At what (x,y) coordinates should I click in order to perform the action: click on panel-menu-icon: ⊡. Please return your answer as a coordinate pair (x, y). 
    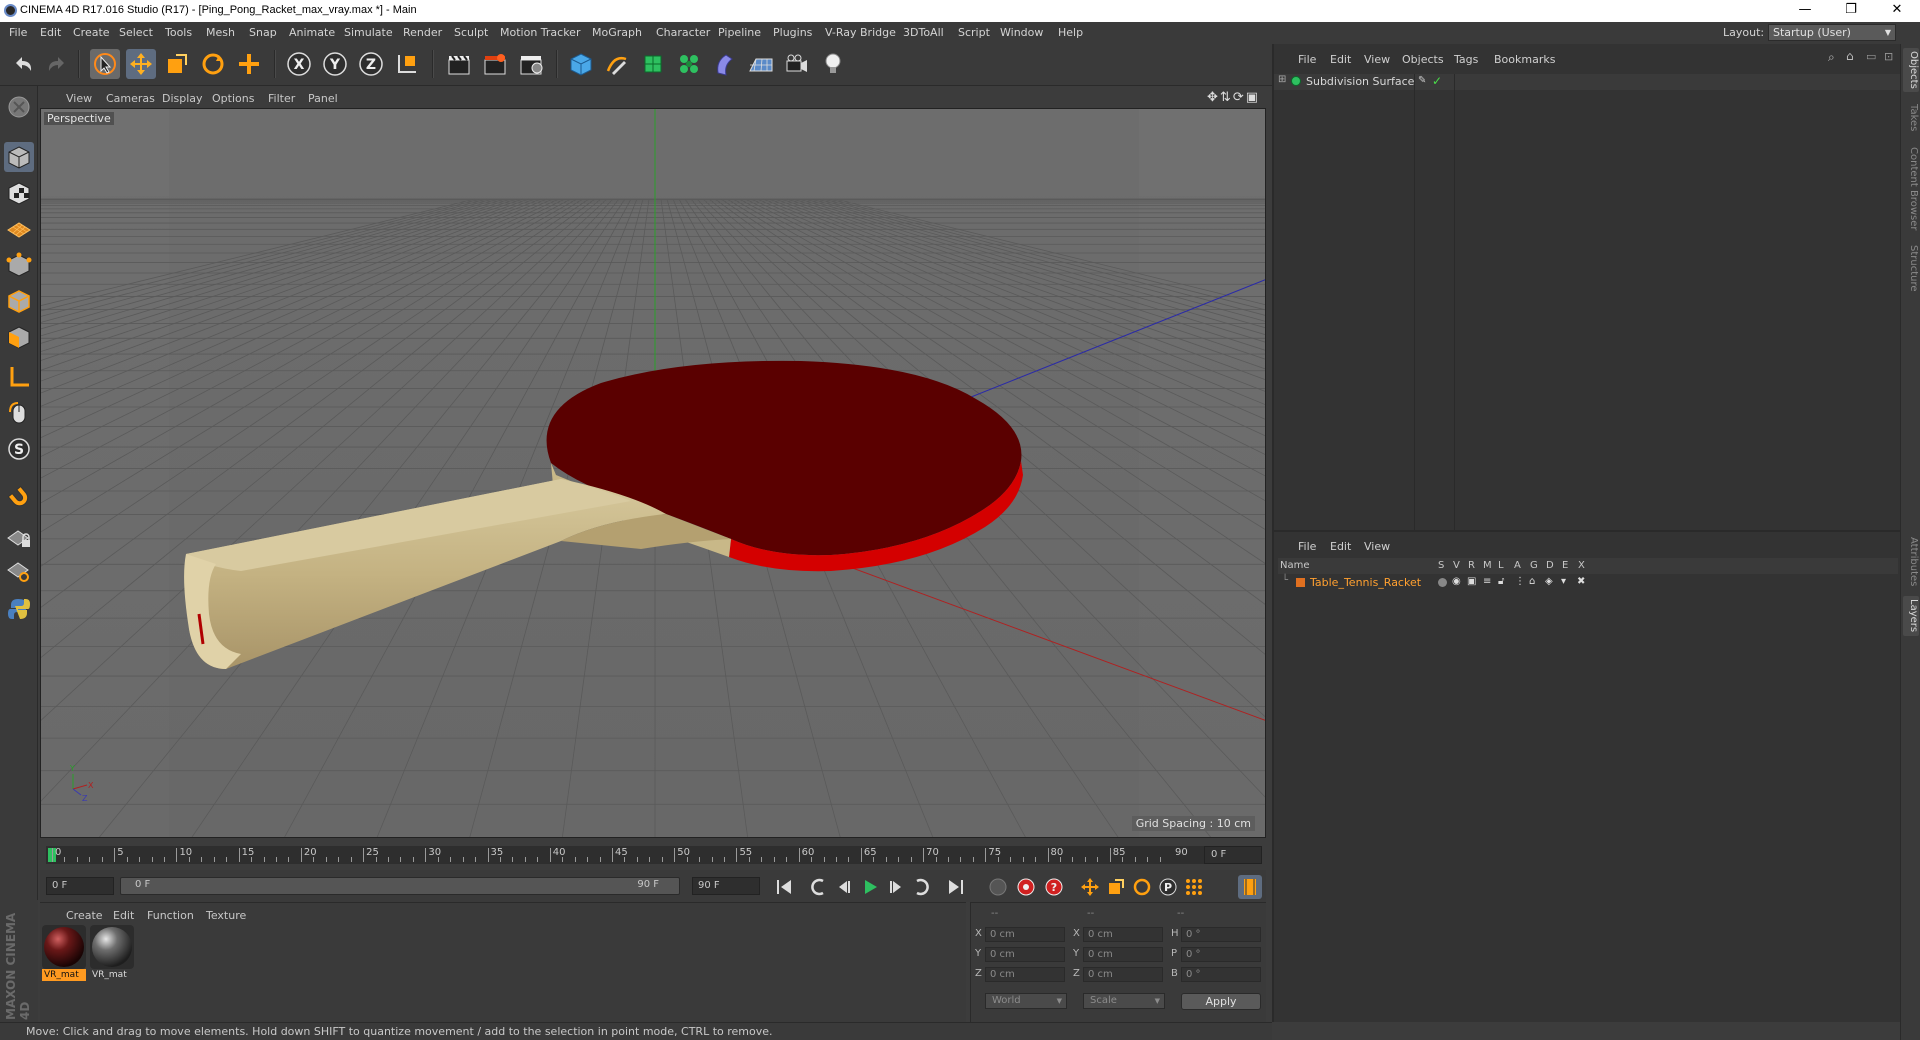
    Looking at the image, I should click on (1888, 56).